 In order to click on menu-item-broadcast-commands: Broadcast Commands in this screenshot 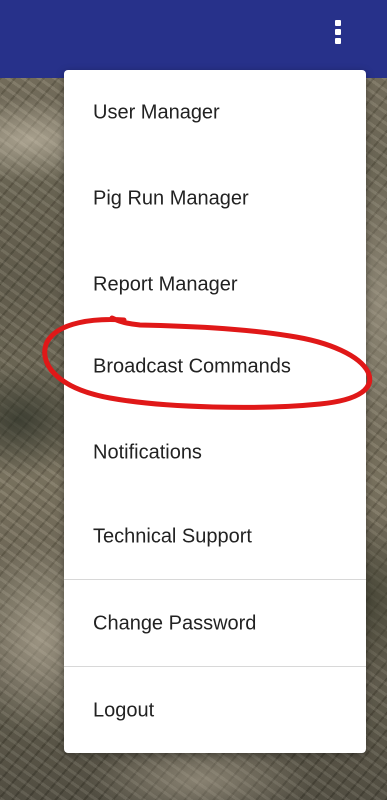, I will do `click(215, 367)`.